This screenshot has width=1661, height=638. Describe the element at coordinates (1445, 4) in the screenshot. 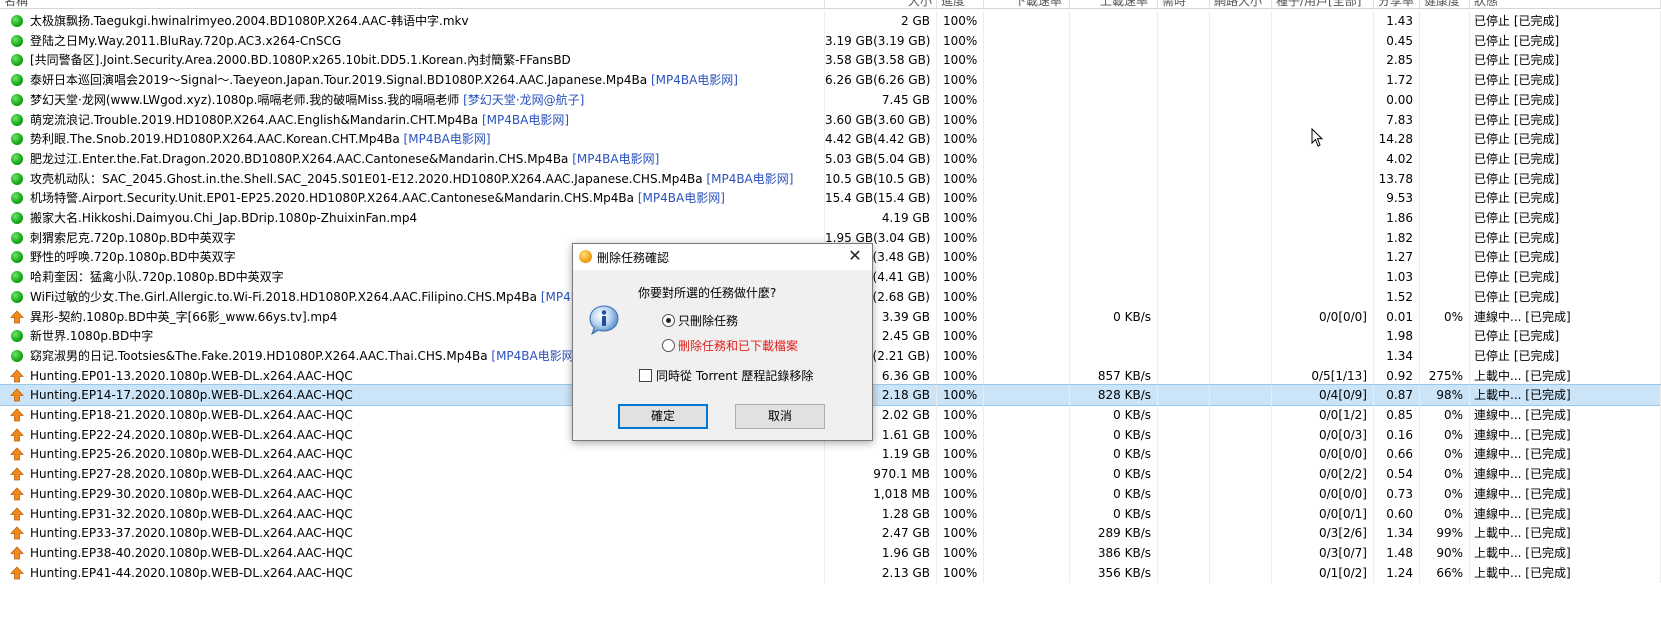

I see `column-header-availability: 健康度` at that location.